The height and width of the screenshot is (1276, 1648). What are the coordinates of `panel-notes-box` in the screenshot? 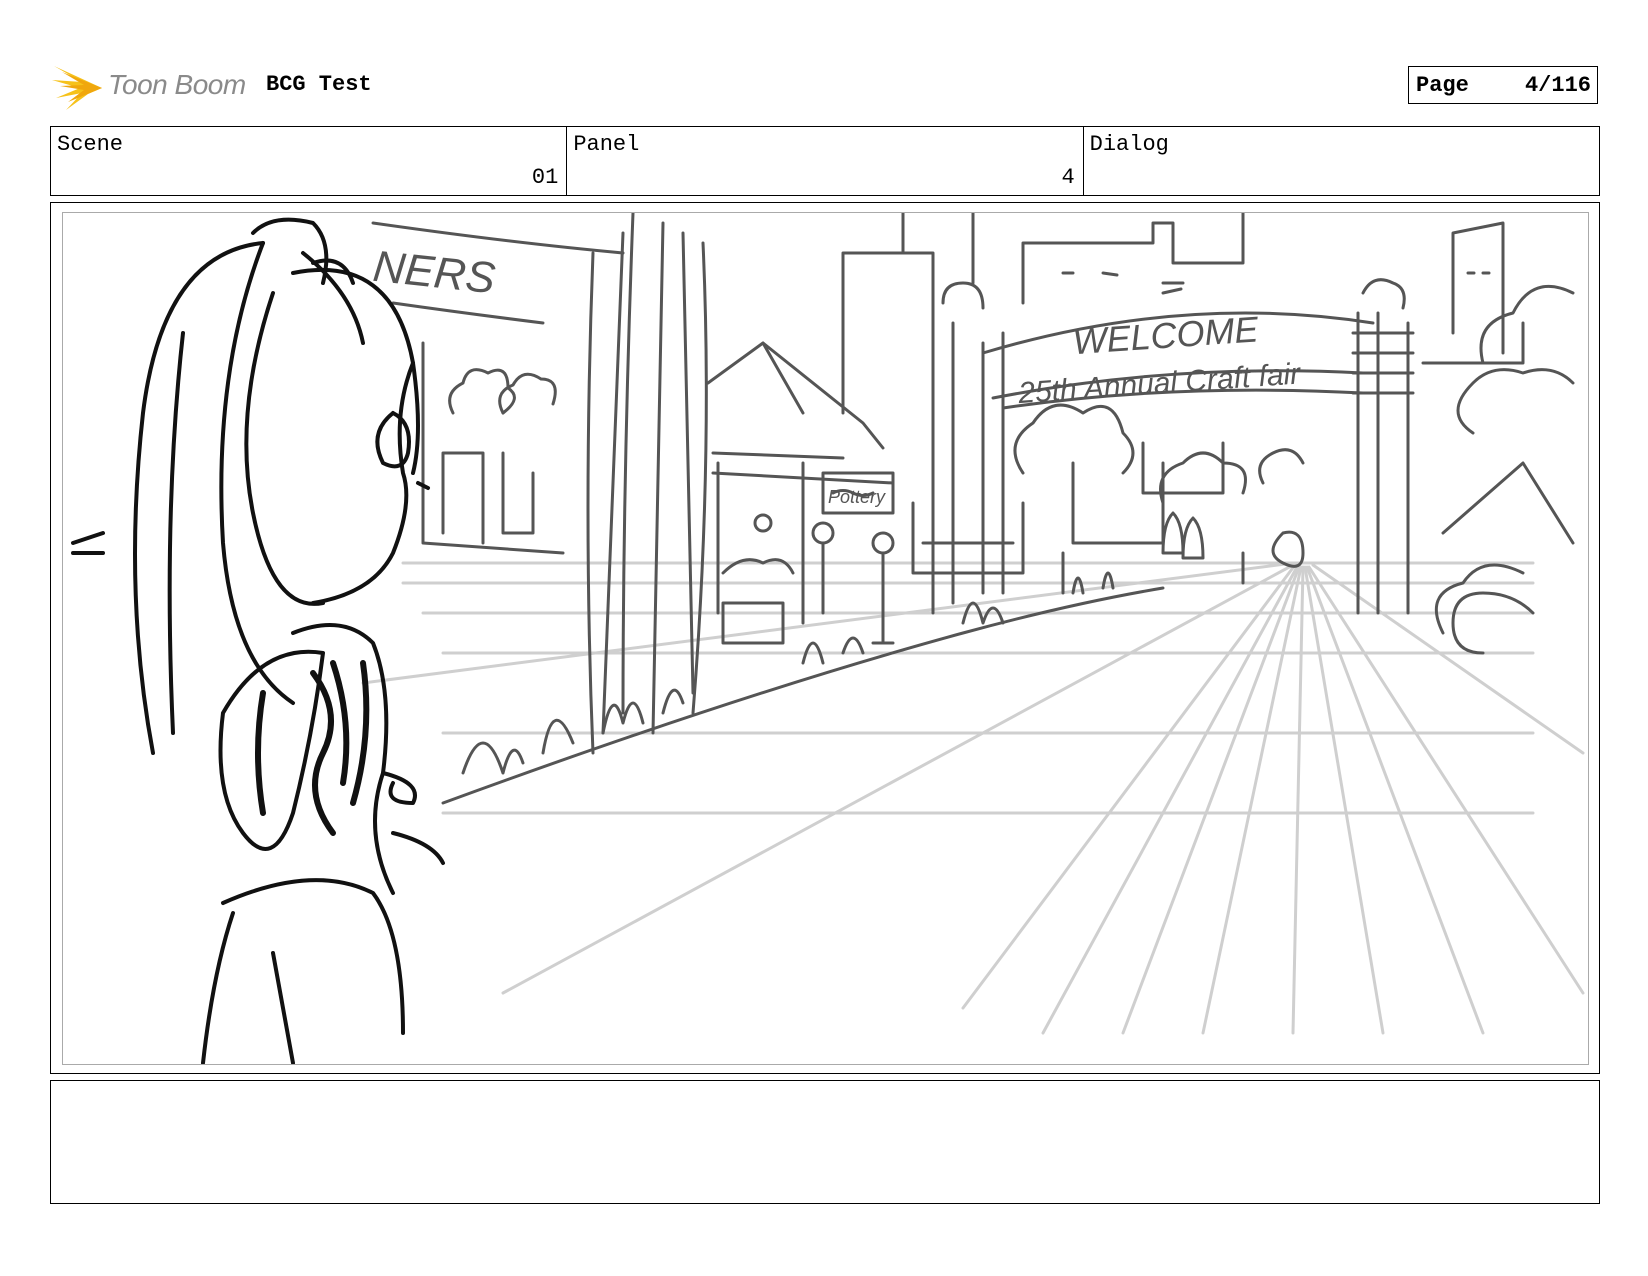 It's located at (825, 1142).